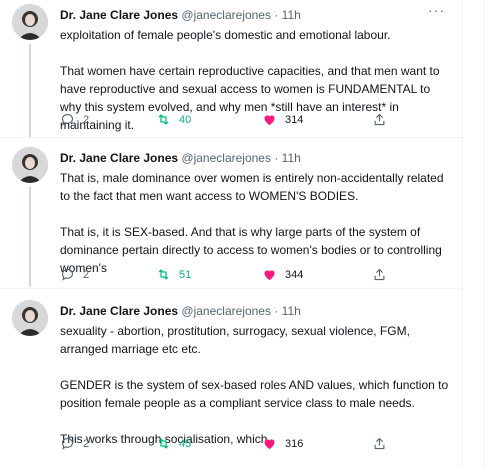 This screenshot has width=490, height=468. Describe the element at coordinates (230, 445) in the screenshot. I see `tweet-actions: 2 45 316` at that location.